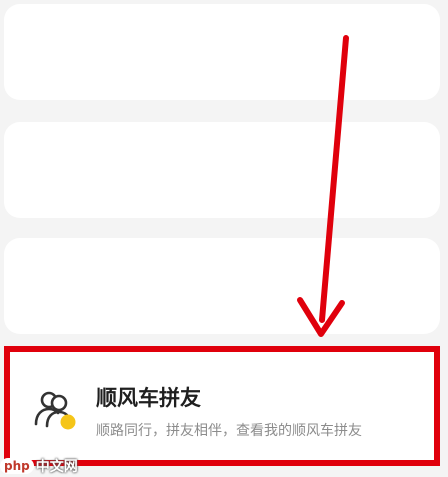  What do you see at coordinates (148, 398) in the screenshot?
I see `ride-share-title: 顺风车拼友` at bounding box center [148, 398].